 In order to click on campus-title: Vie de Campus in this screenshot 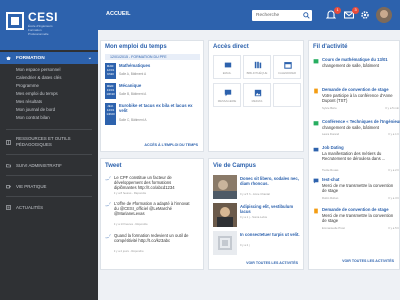, I will do `click(234, 166)`.